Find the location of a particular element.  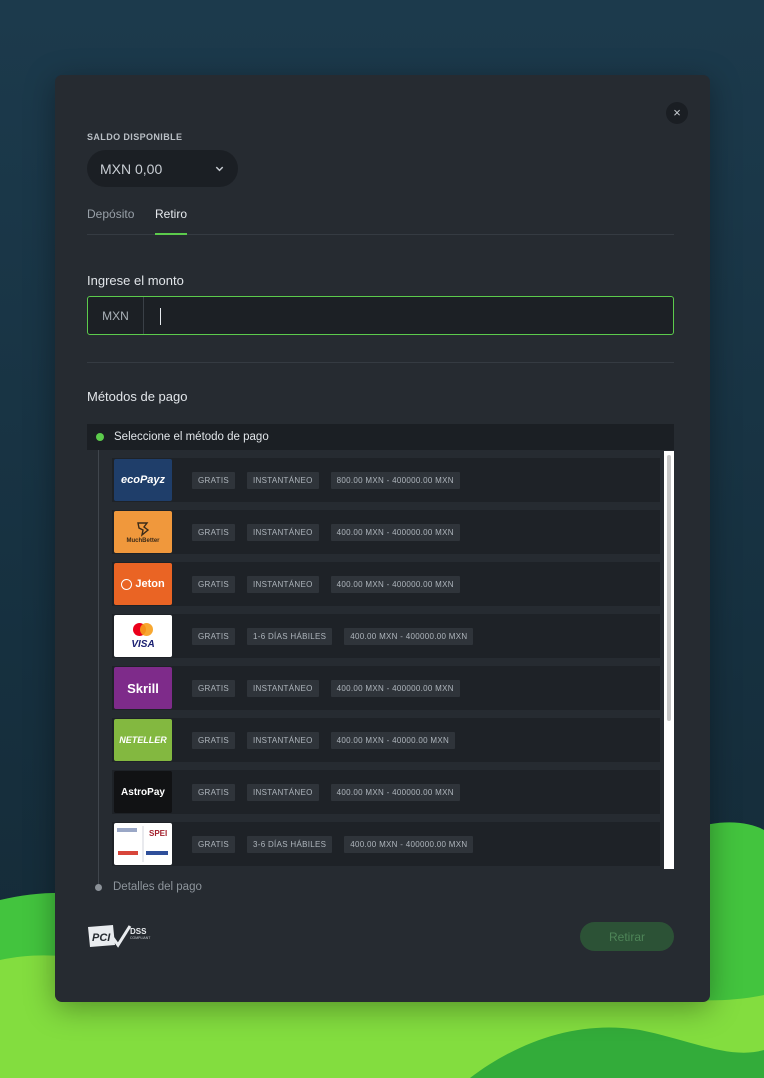

logo-text: AstroPay is located at coordinates (143, 792).